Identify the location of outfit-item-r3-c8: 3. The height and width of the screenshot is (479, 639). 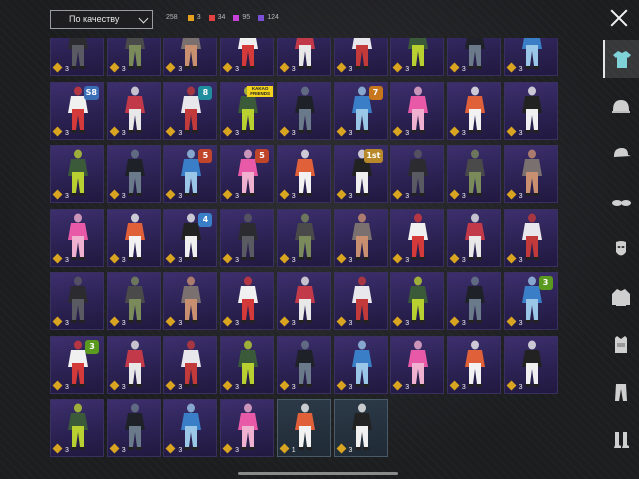
(530, 237).